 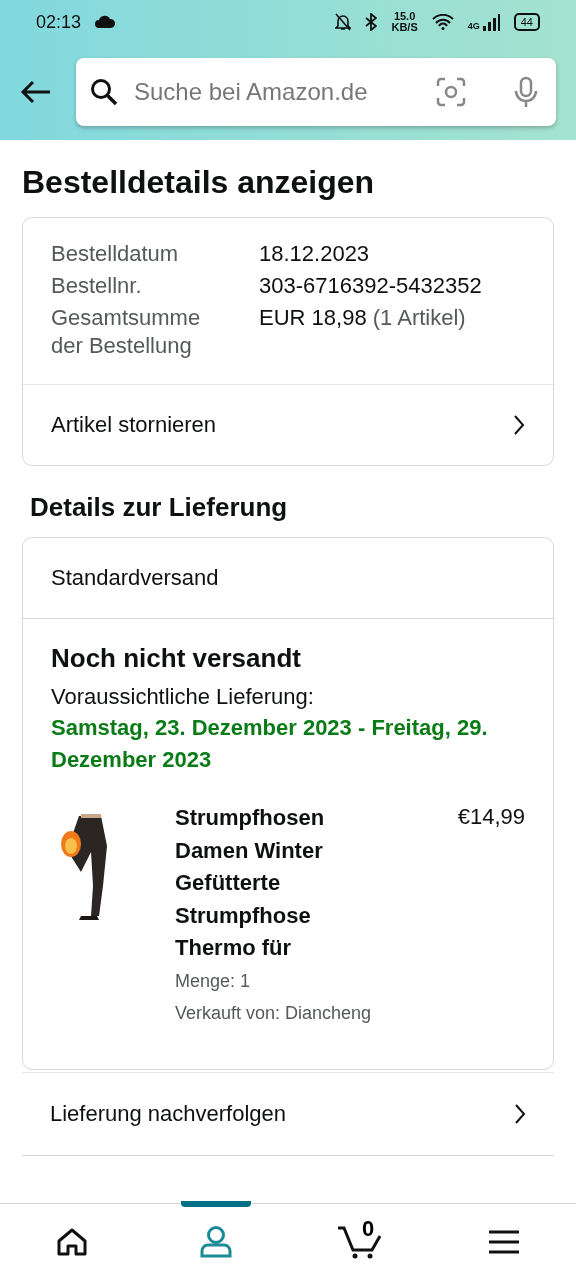 I want to click on cancel-items-row: Artikel stornieren, so click(x=288, y=425).